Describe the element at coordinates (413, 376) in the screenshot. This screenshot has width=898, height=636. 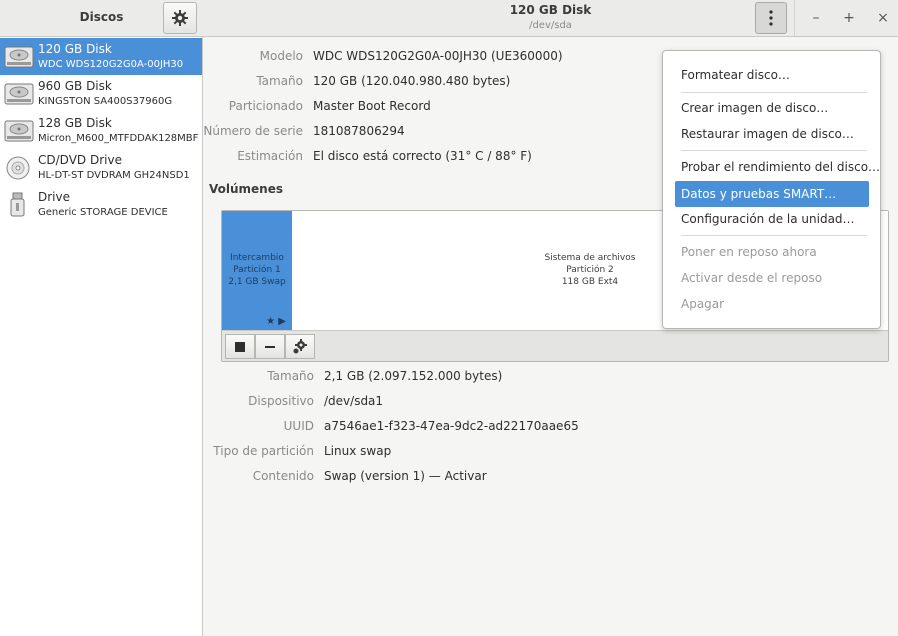
I see `partition-value-size: 2,1 GB (2.097.152.000 bytes)` at that location.